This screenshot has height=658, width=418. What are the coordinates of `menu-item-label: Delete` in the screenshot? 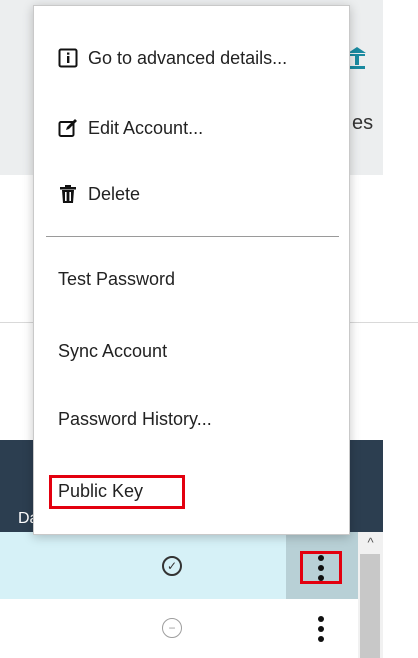 It's located at (114, 193).